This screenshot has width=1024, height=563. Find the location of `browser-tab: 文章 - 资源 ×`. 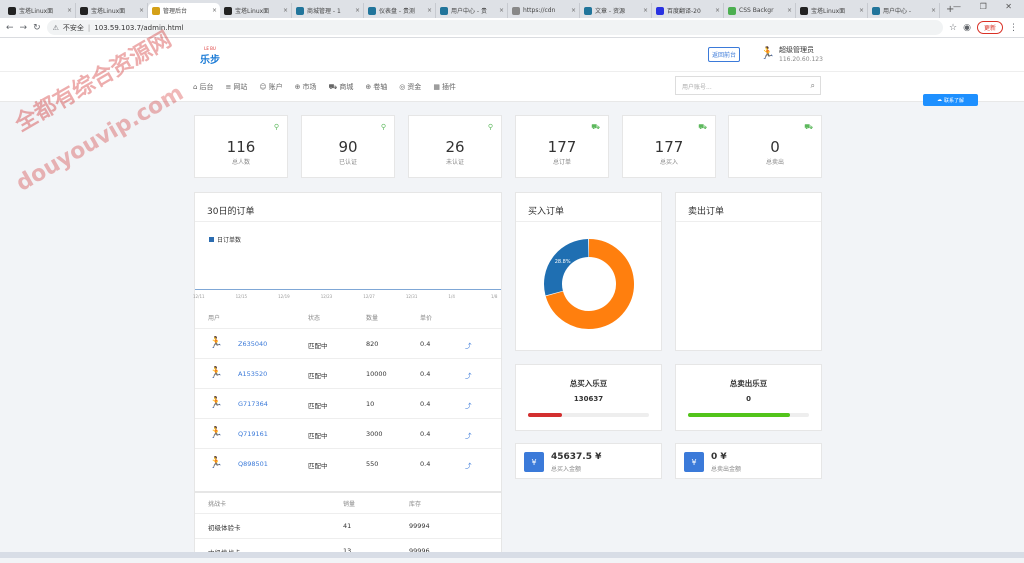

browser-tab: 文章 - 资源 × is located at coordinates (616, 10).